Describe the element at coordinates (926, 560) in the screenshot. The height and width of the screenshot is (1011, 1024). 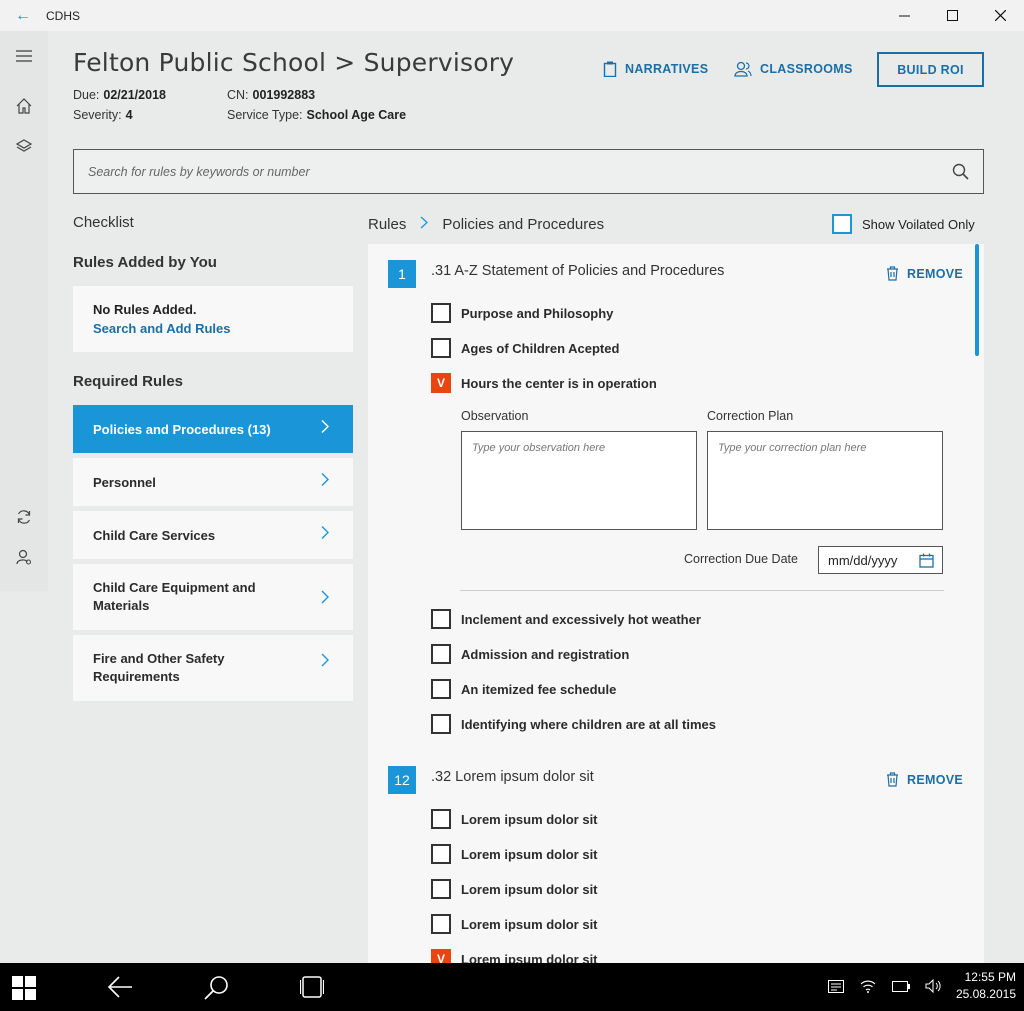
I see `calendar-icon` at that location.